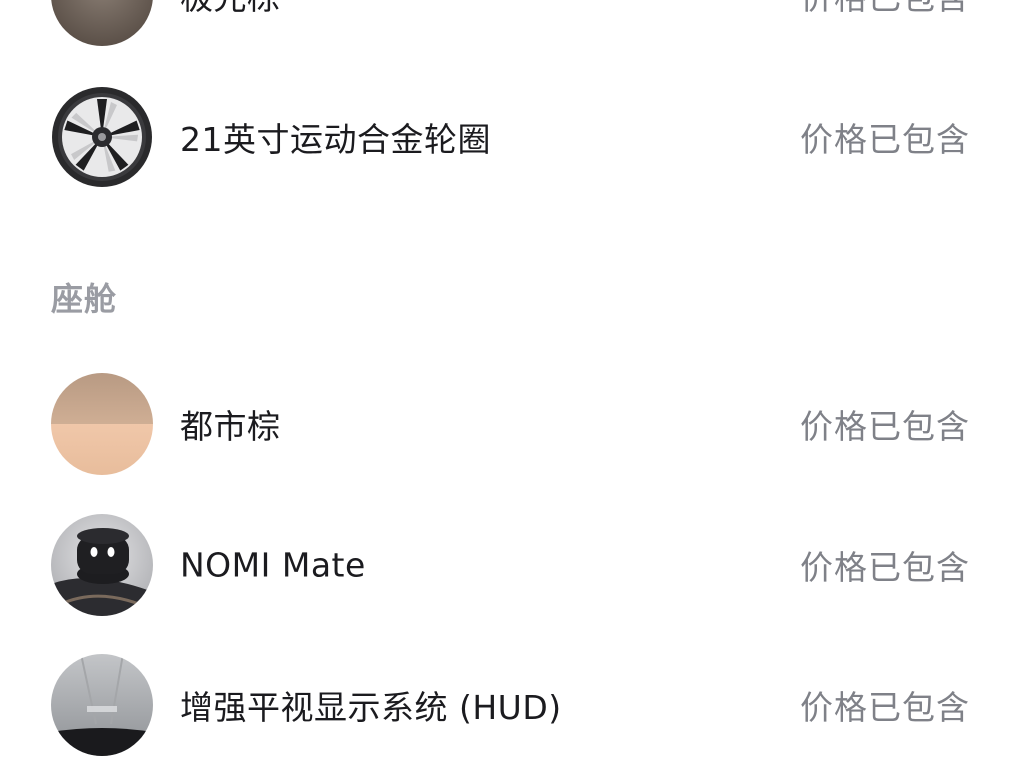 This screenshot has height=768, width=1024. What do you see at coordinates (371, 707) in the screenshot?
I see `option-name: 增强平视显示系统 (HUD)` at bounding box center [371, 707].